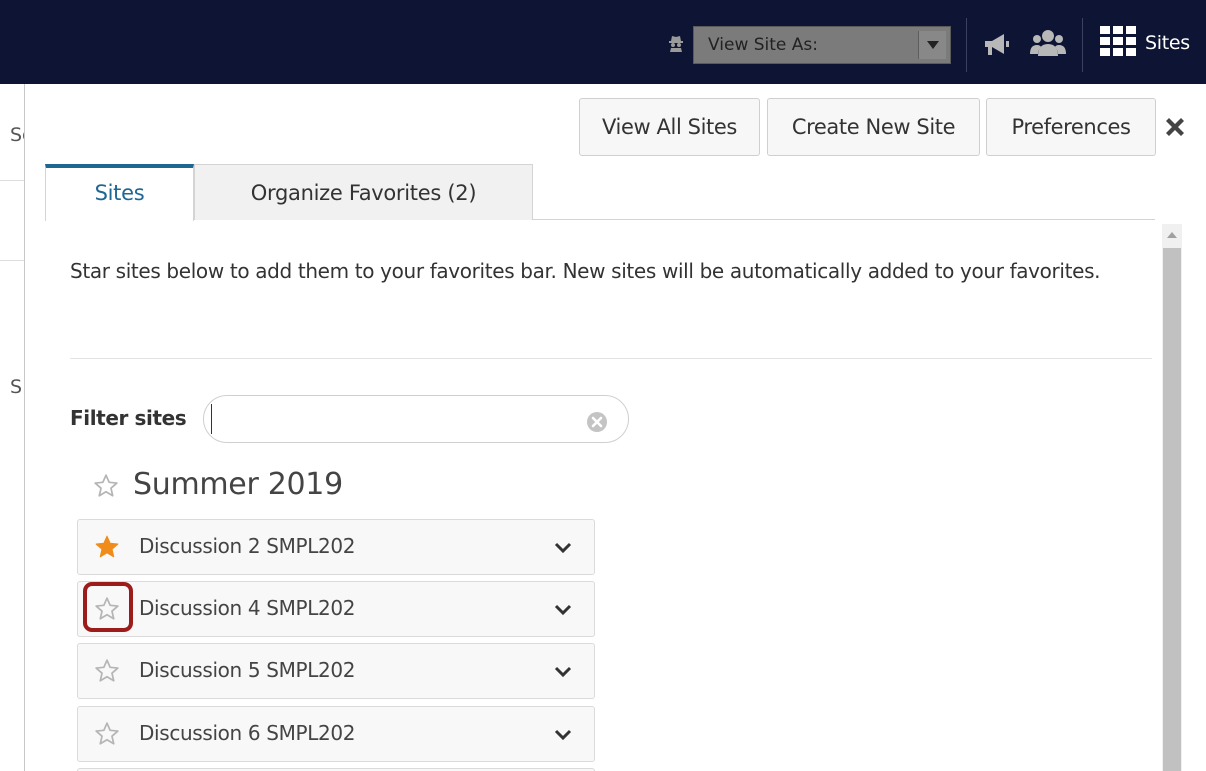 This screenshot has width=1206, height=771. What do you see at coordinates (763, 45) in the screenshot?
I see `view-site-as-label: View Site As:` at bounding box center [763, 45].